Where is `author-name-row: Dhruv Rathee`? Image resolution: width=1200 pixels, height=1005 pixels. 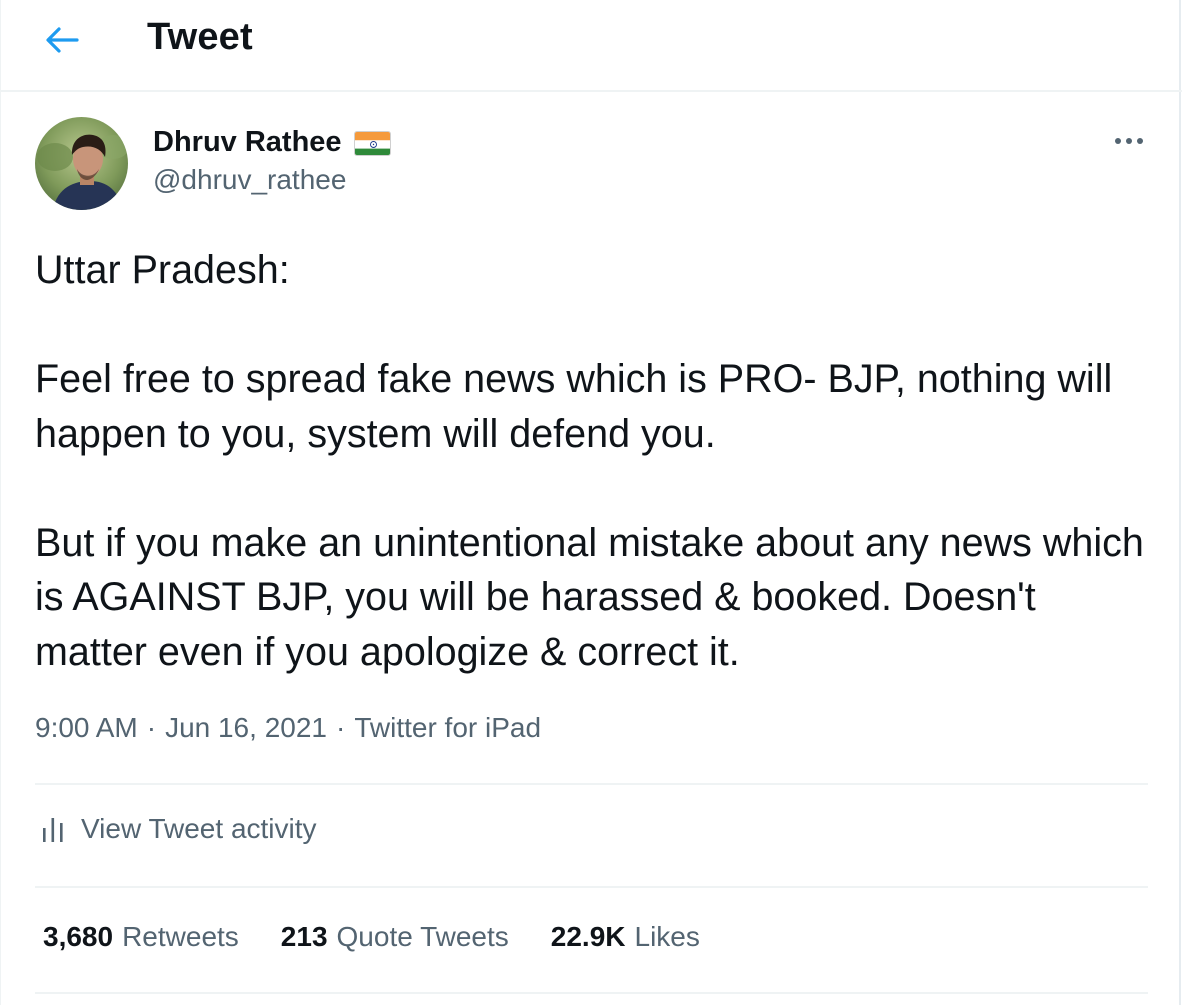
author-name-row: Dhruv Rathee is located at coordinates (272, 142).